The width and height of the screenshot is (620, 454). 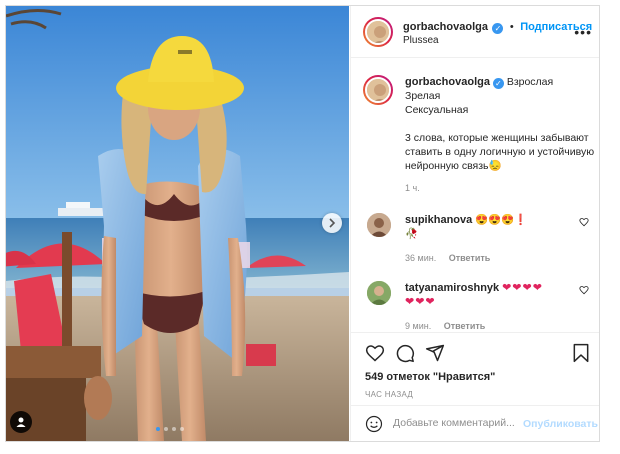 What do you see at coordinates (458, 423) in the screenshot?
I see `add-comment-input` at bounding box center [458, 423].